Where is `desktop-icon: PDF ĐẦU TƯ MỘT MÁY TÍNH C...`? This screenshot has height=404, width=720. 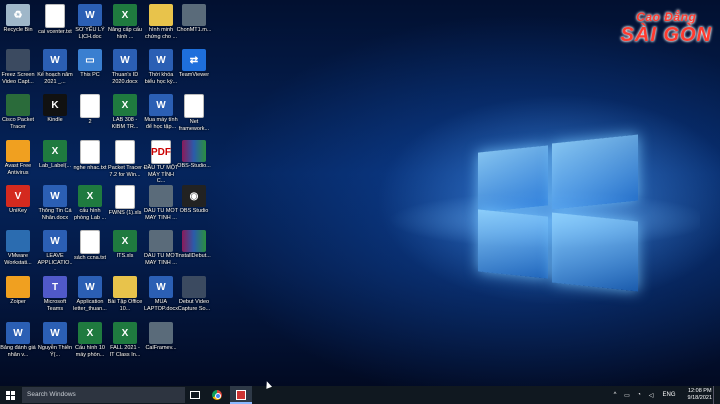
desktop-icon: PDF ĐẦU TƯ MỘT MÁY TÍNH C... is located at coordinates (161, 162).